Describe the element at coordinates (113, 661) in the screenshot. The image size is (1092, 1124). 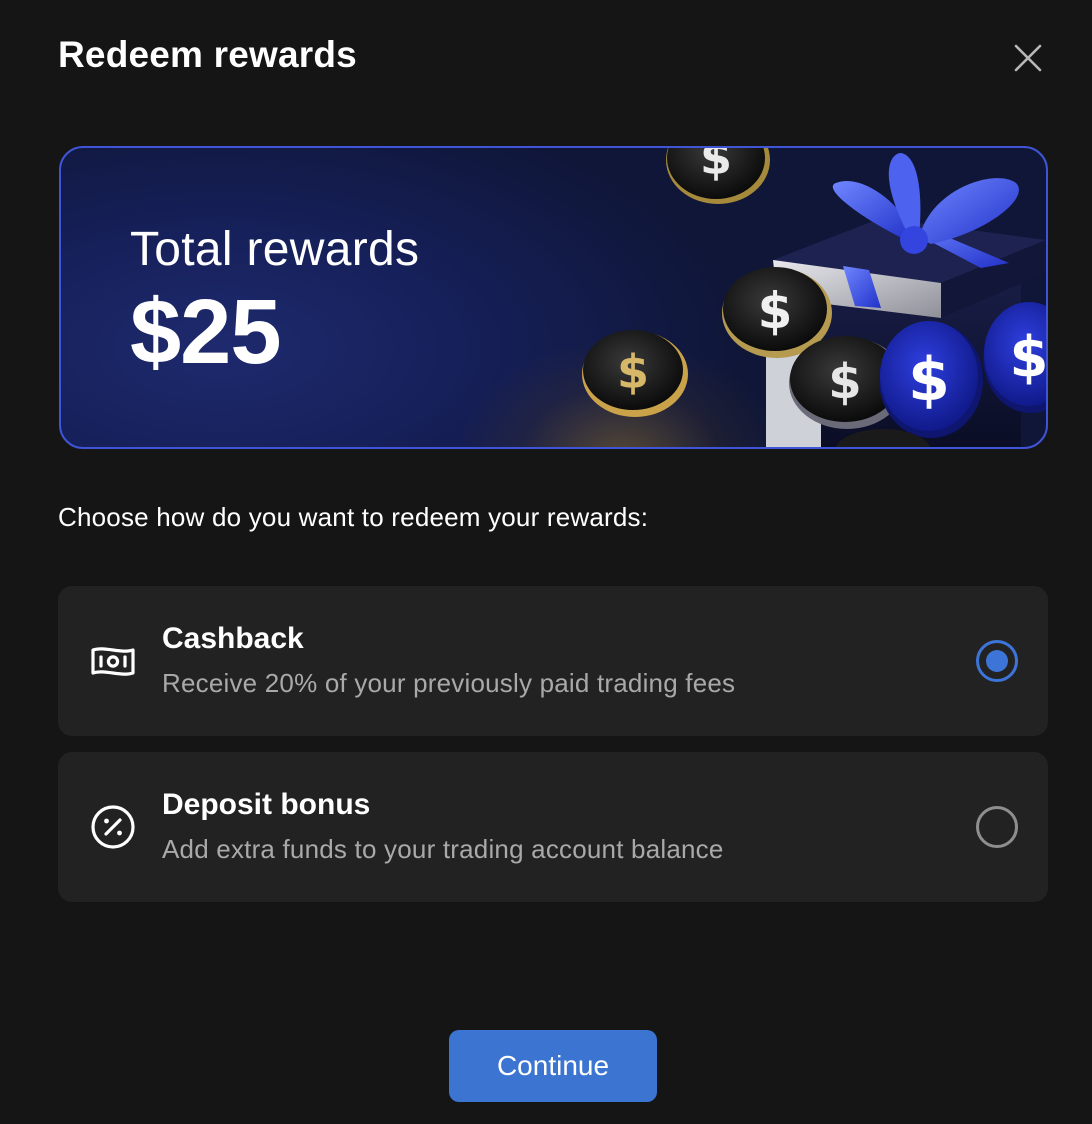
I see `banknote-icon` at that location.